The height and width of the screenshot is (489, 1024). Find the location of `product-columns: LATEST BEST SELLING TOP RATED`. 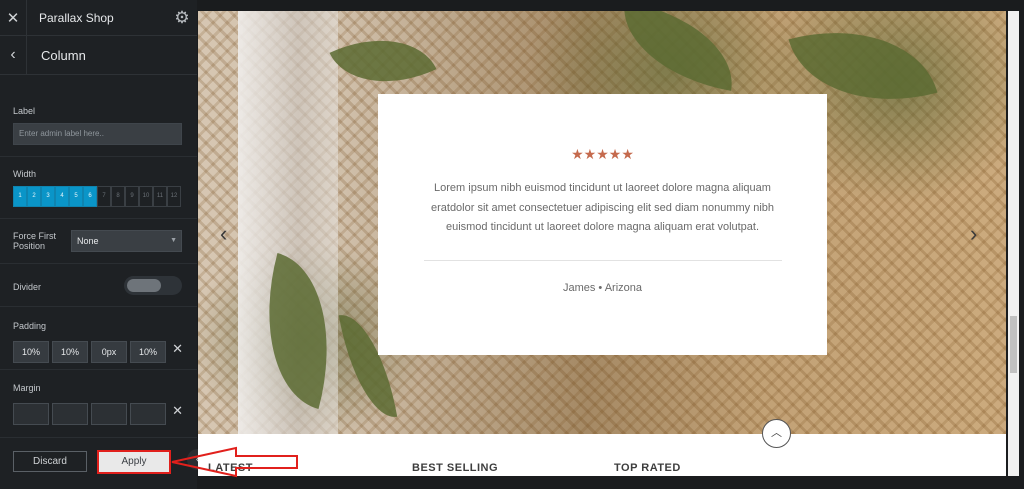

product-columns: LATEST BEST SELLING TOP RATED is located at coordinates (602, 455).